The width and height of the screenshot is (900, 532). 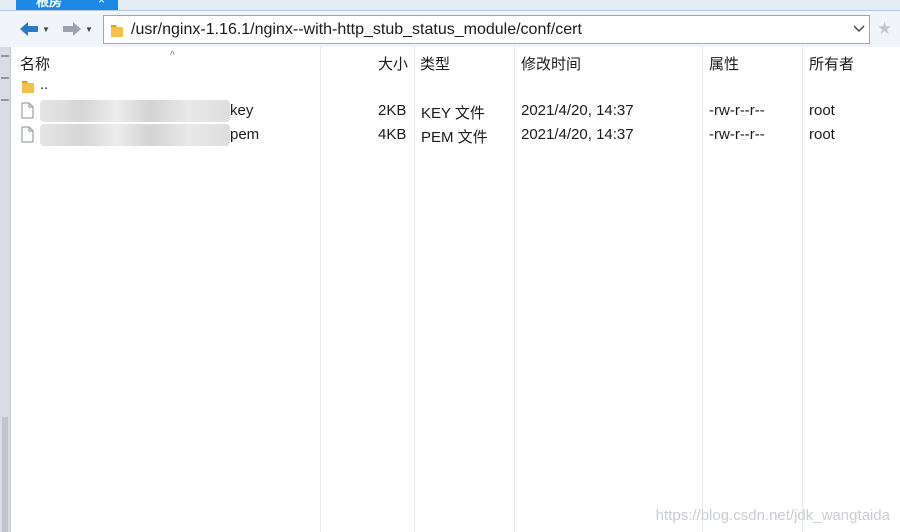 What do you see at coordinates (35, 64) in the screenshot?
I see `column-header-label: 名称` at bounding box center [35, 64].